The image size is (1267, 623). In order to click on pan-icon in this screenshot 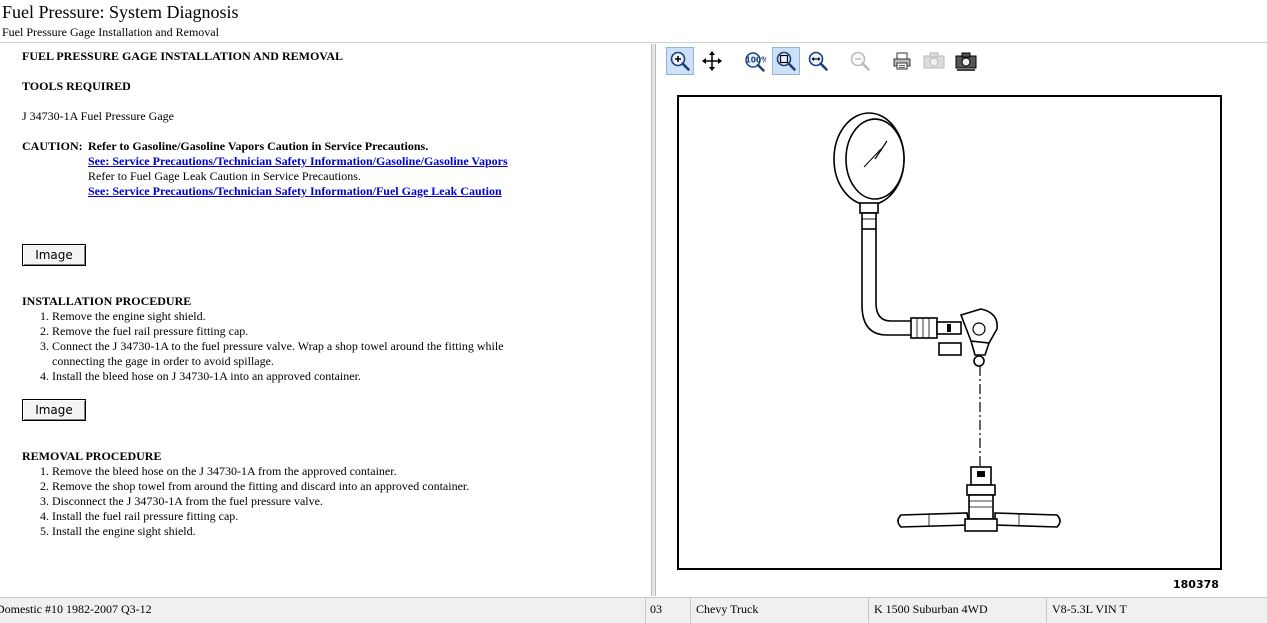, I will do `click(712, 61)`.